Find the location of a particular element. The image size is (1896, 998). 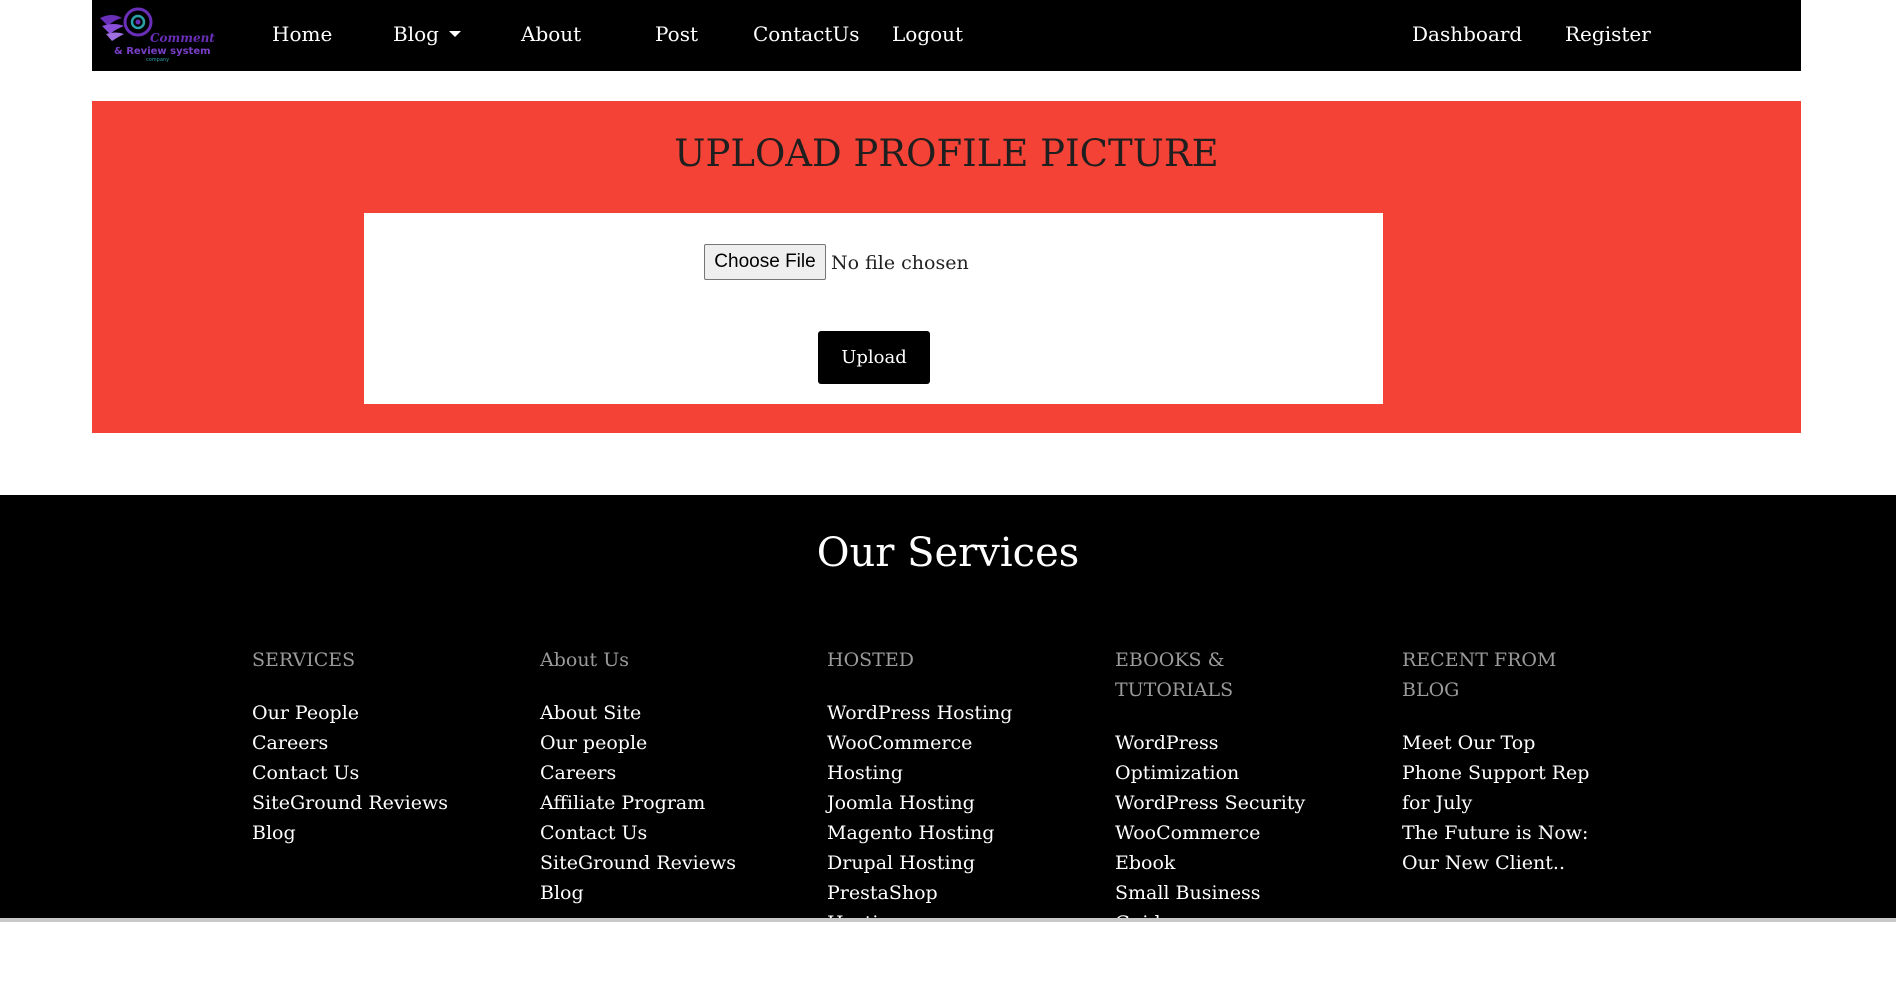

footer-link: Our People is located at coordinates (352, 713).